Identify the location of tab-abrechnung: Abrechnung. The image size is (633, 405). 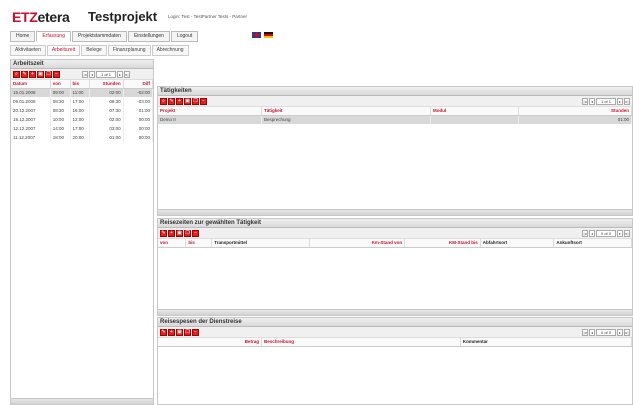
(170, 50).